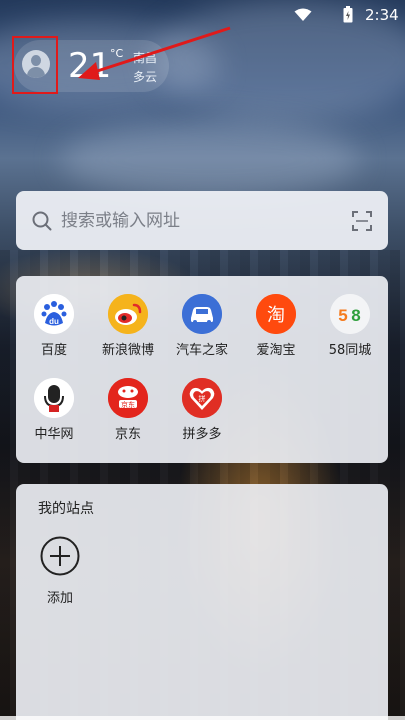 The height and width of the screenshot is (720, 405). I want to click on search-icon, so click(42, 221).